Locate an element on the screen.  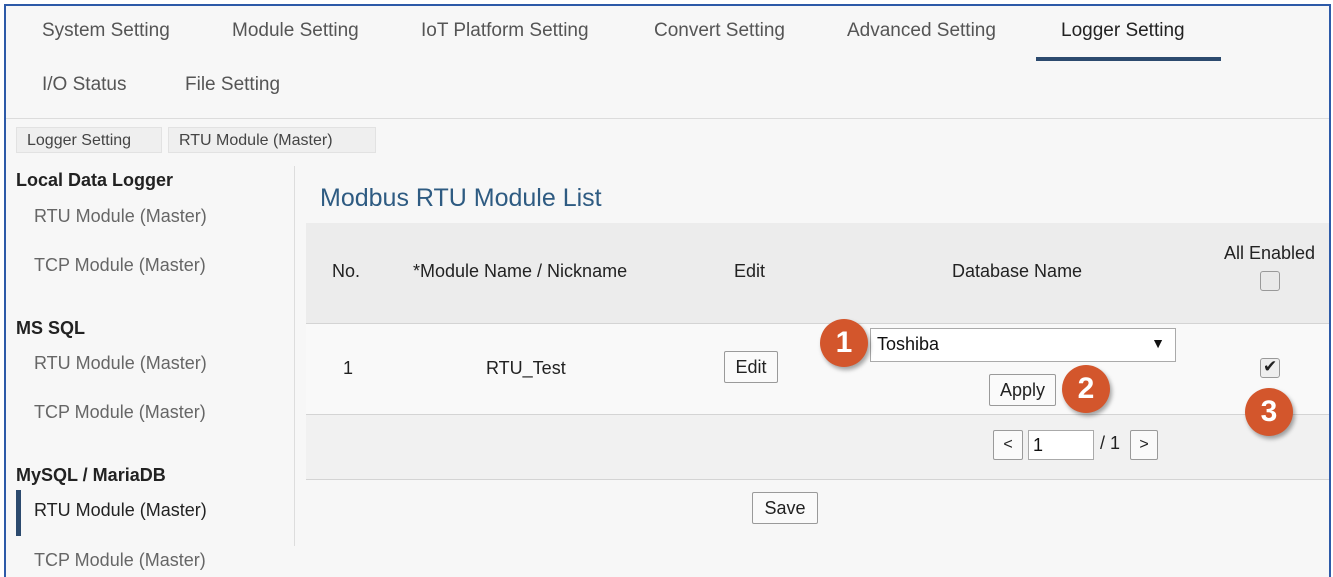
edit-button: Edit is located at coordinates (751, 367).